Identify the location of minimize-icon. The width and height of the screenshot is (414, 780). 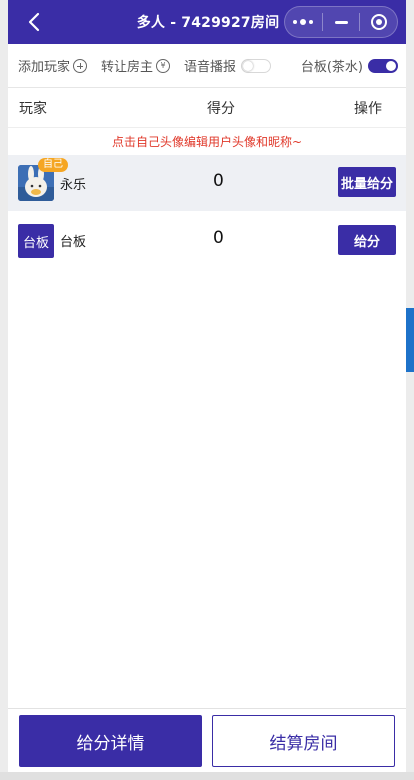
(341, 22).